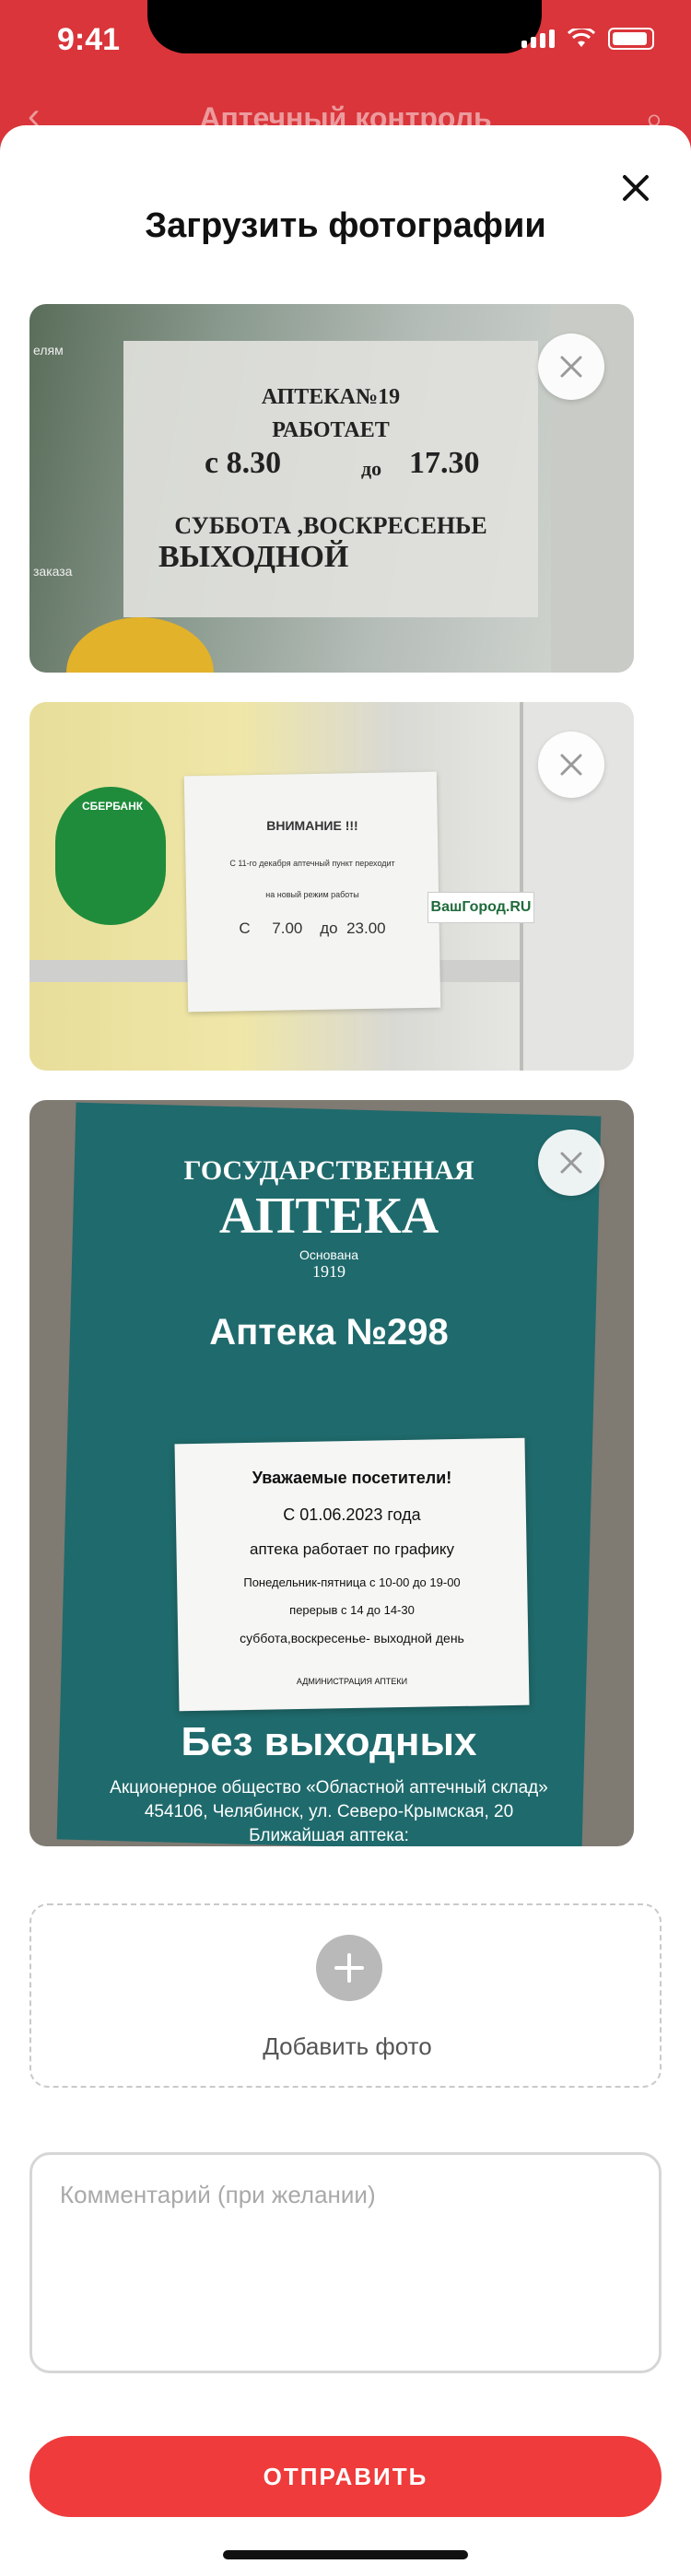 The image size is (691, 2576). Describe the element at coordinates (347, 2046) in the screenshot. I see `add-photo-label: Добавить фото` at that location.